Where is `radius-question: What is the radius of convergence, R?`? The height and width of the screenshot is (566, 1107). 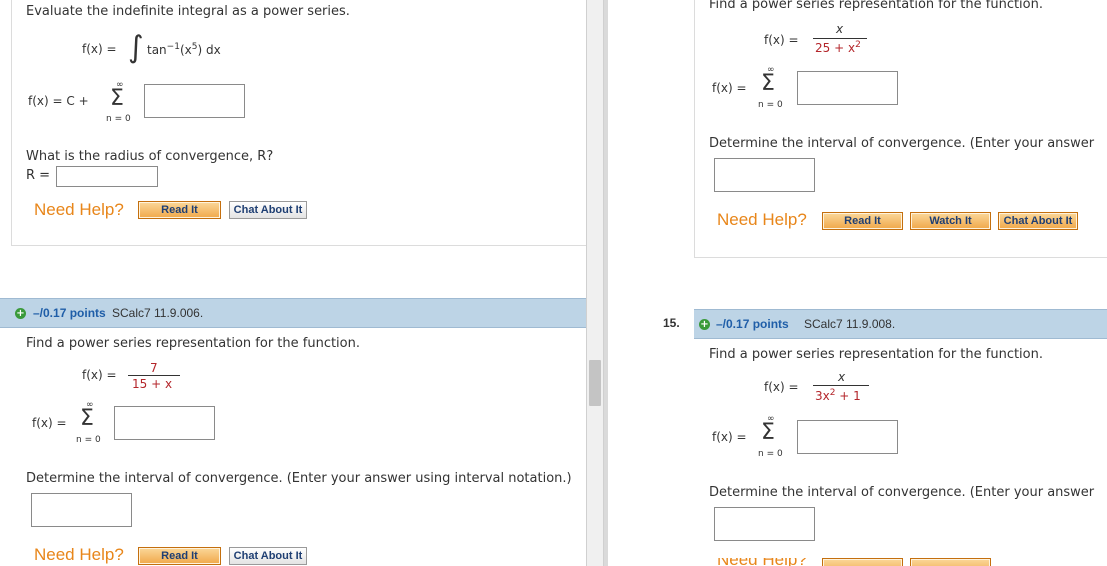 radius-question: What is the radius of convergence, R? is located at coordinates (150, 156).